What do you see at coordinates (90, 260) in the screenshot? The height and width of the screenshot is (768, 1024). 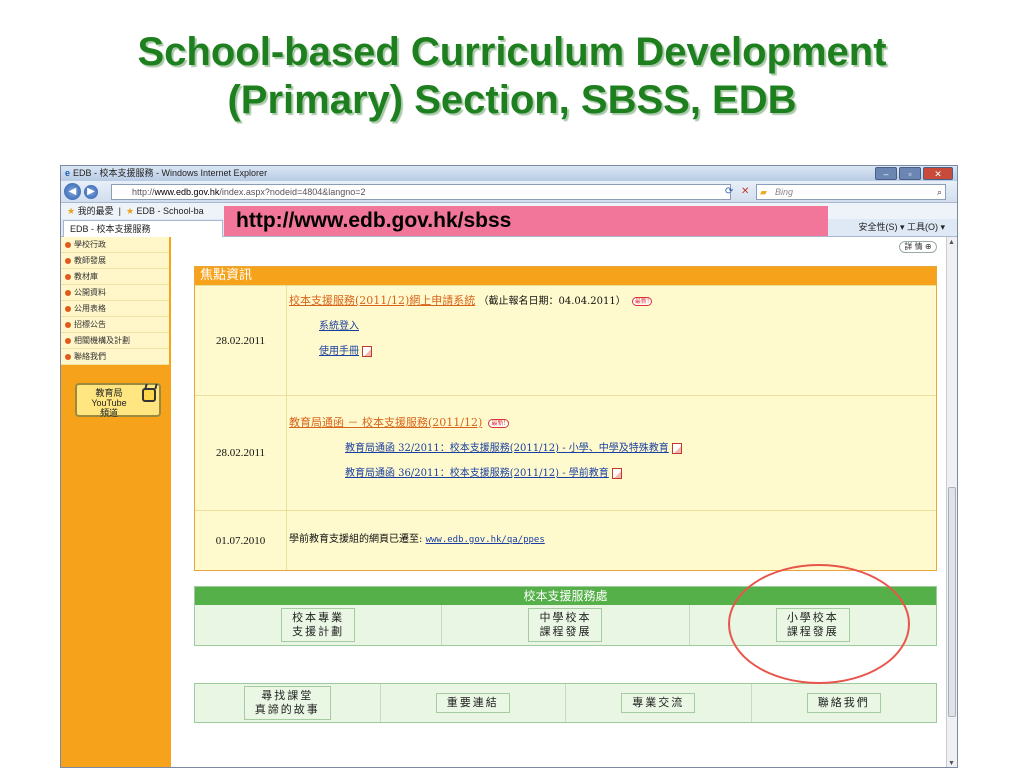 I see `sidebar-item-label: 教師發展` at bounding box center [90, 260].